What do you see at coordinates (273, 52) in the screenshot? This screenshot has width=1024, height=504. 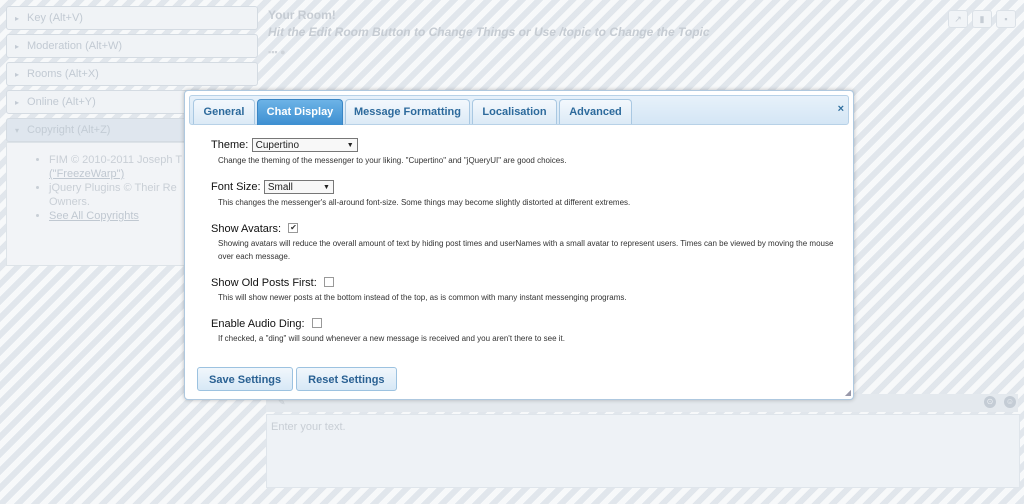 I see `rss-icon: ▪▪▪` at bounding box center [273, 52].